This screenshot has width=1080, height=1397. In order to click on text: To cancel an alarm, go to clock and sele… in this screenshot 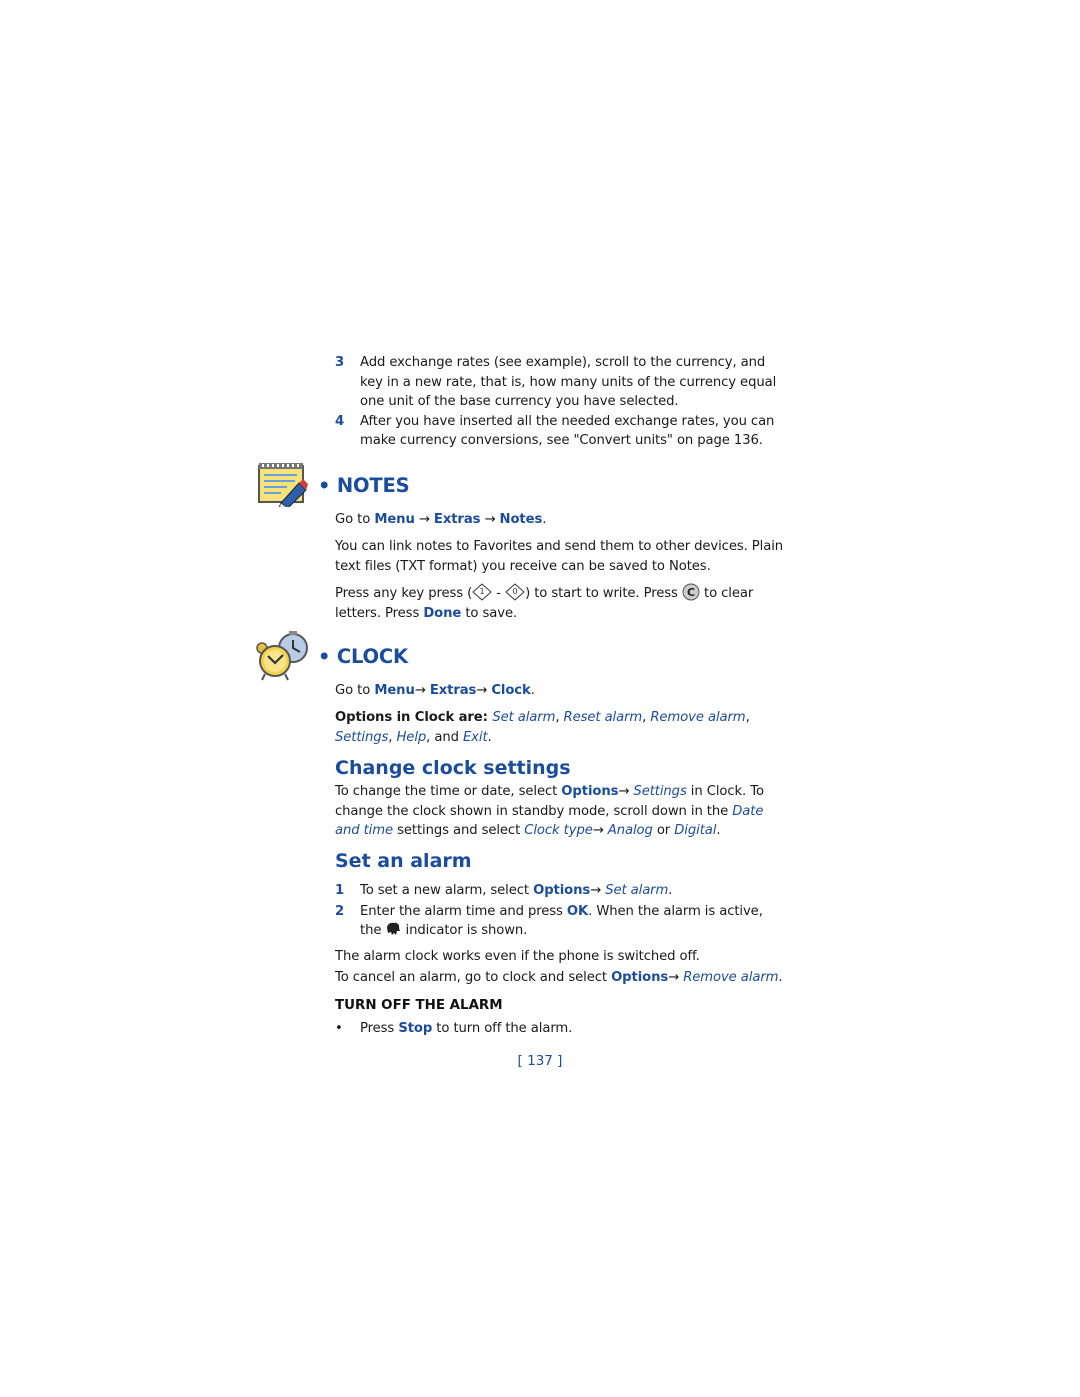, I will do `click(473, 977)`.